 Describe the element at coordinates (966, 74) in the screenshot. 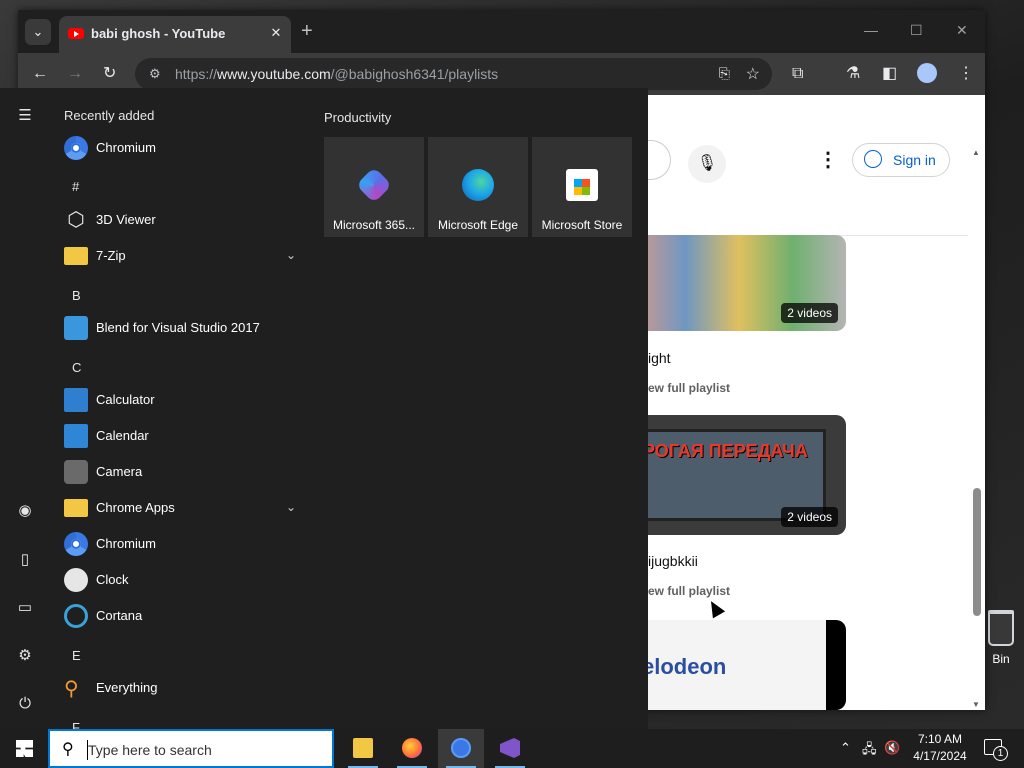

I see `chrome-menu-icon: ⋮` at that location.